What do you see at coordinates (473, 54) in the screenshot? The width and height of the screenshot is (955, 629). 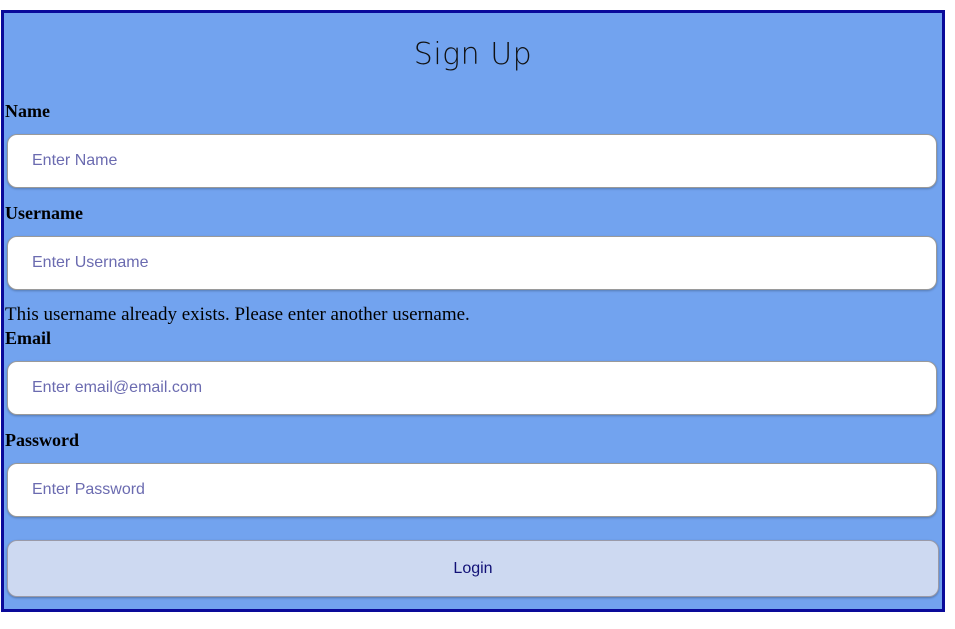 I see `form-title: Sign Up` at bounding box center [473, 54].